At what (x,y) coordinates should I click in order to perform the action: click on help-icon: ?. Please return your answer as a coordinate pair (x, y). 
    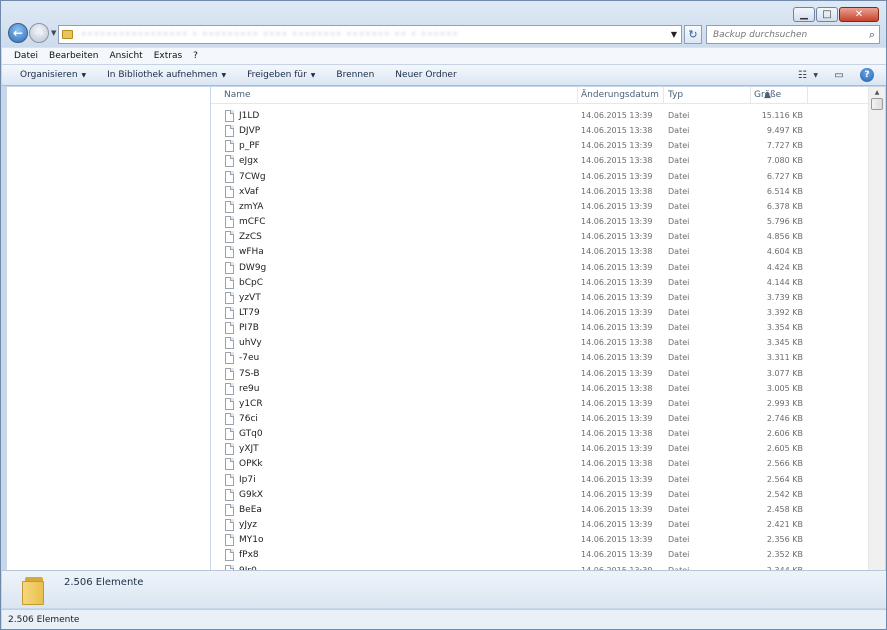
    Looking at the image, I should click on (867, 75).